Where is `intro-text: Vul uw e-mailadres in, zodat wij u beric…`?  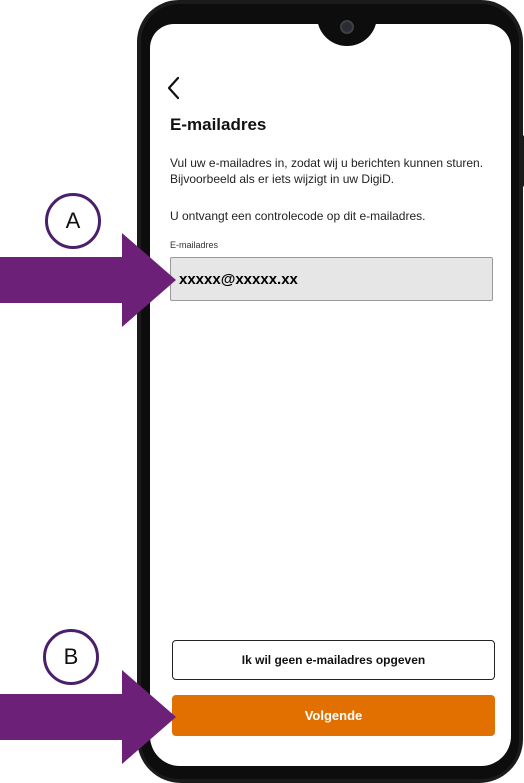 intro-text: Vul uw e-mailadres in, zodat wij u beric… is located at coordinates (327, 171).